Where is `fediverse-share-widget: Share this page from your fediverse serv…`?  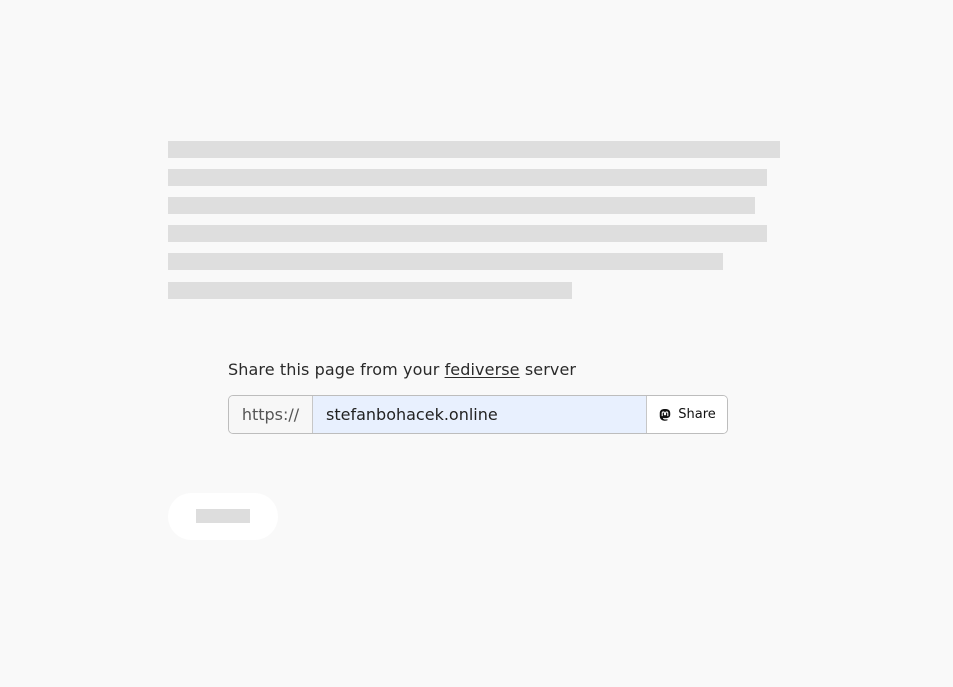
fediverse-share-widget: Share this page from your fediverse serv… is located at coordinates (478, 396).